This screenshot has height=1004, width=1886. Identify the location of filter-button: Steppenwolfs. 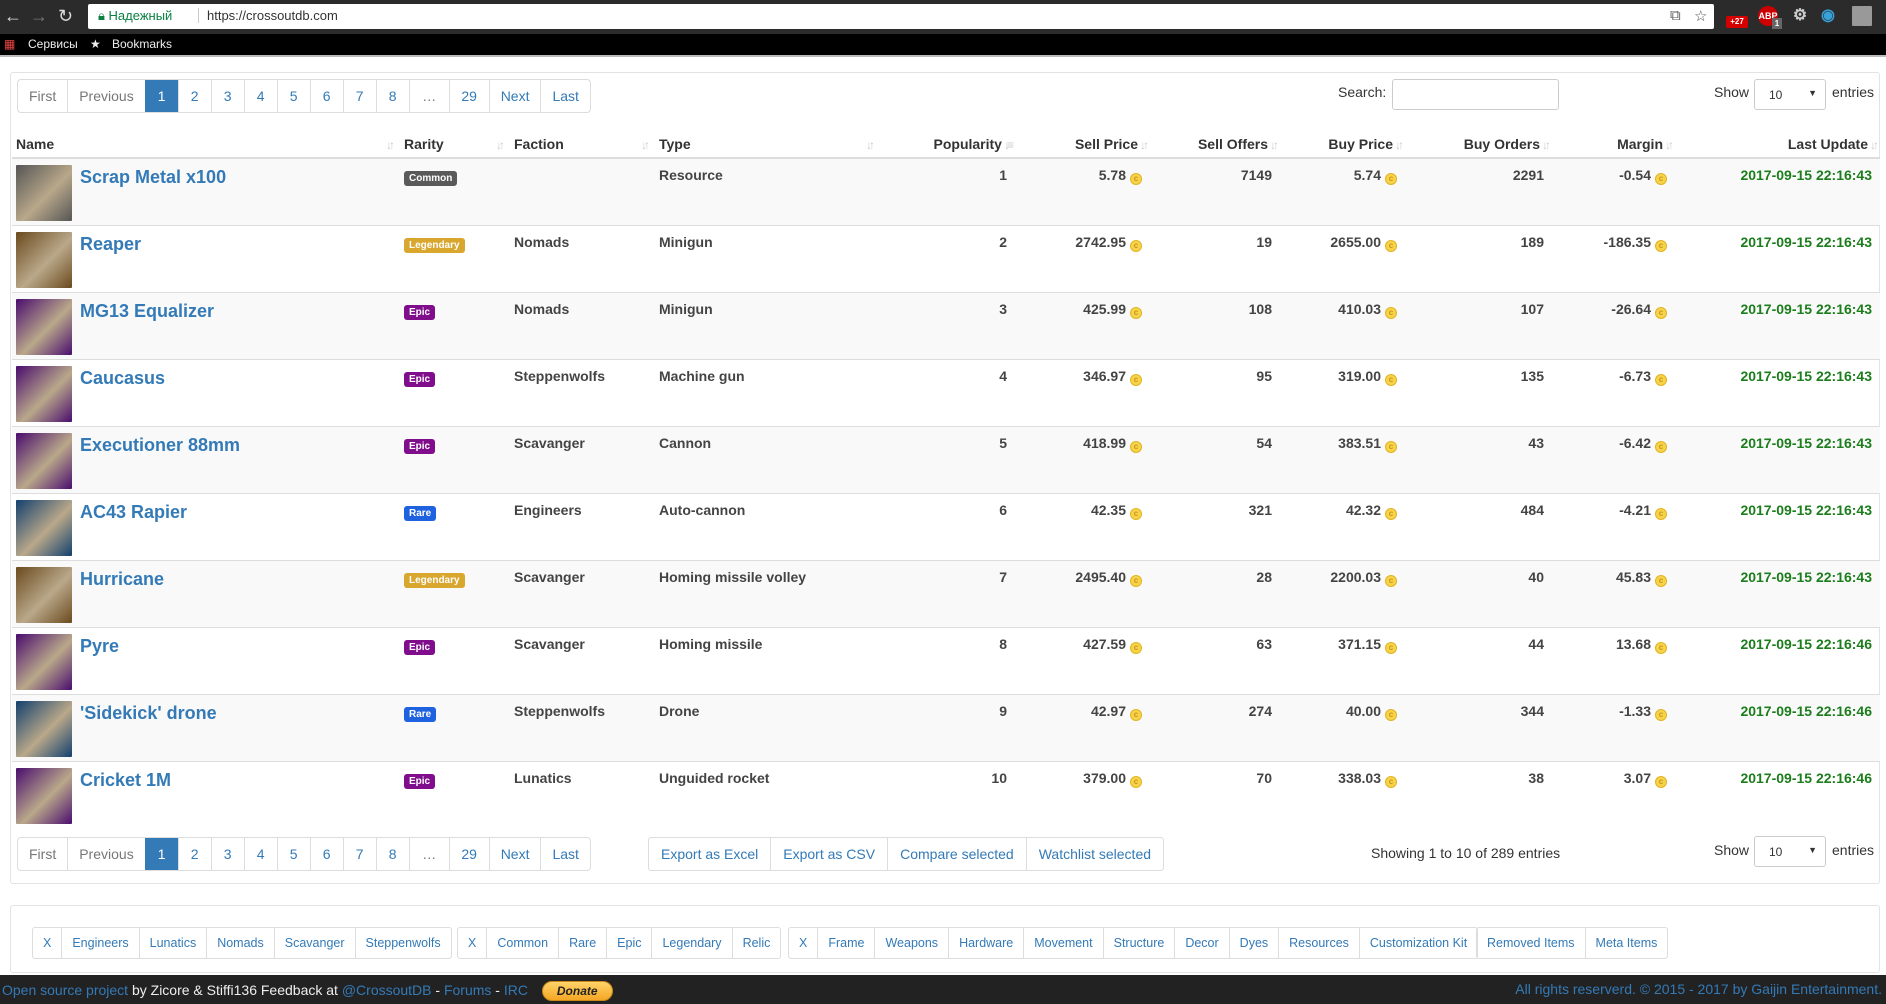
(402, 943).